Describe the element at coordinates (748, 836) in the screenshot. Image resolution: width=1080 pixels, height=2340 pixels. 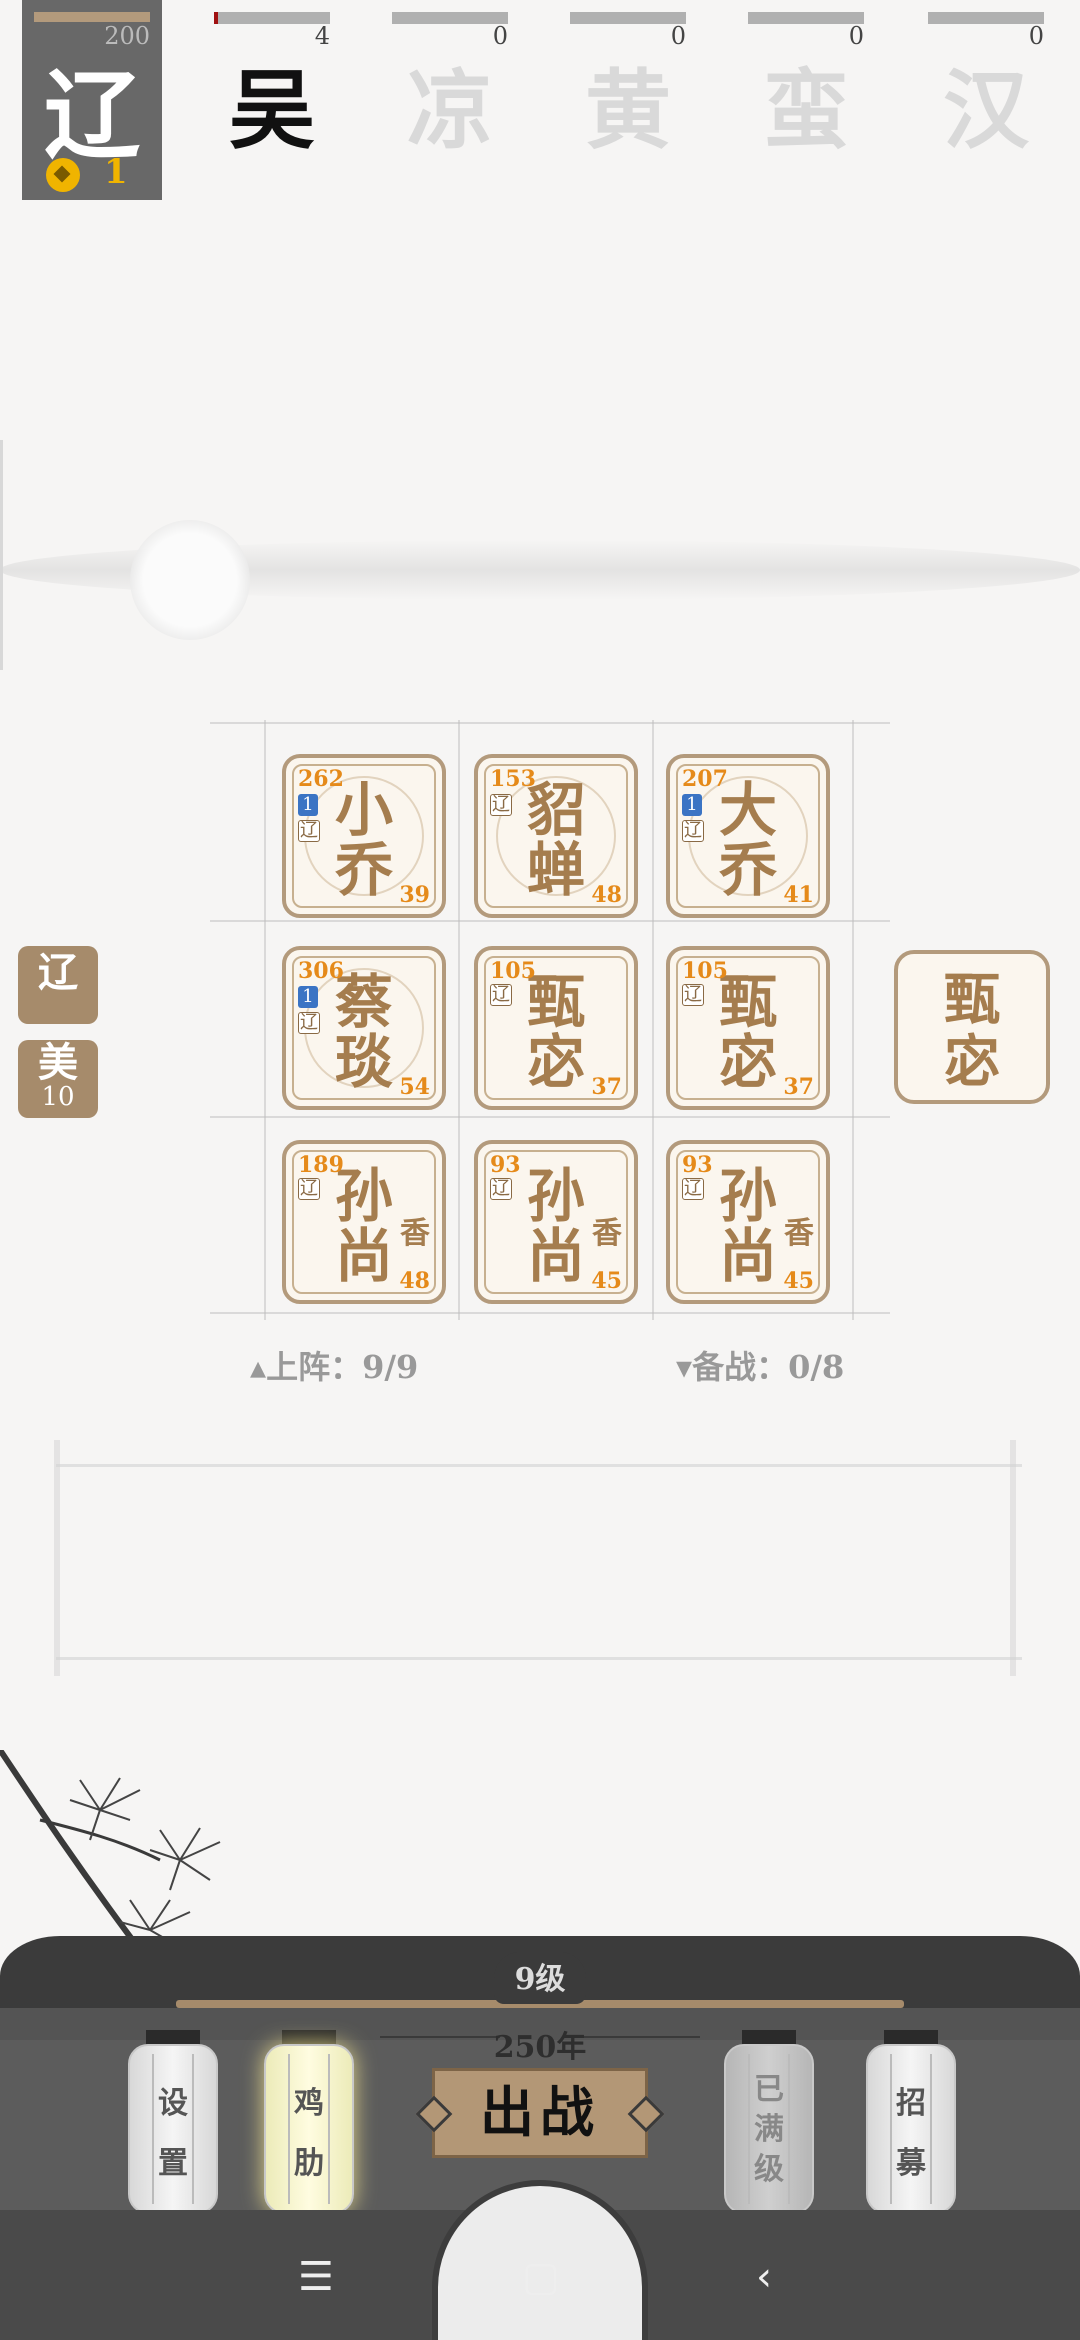
I see `unit-card: 大 乔 207 1 辽 41` at that location.